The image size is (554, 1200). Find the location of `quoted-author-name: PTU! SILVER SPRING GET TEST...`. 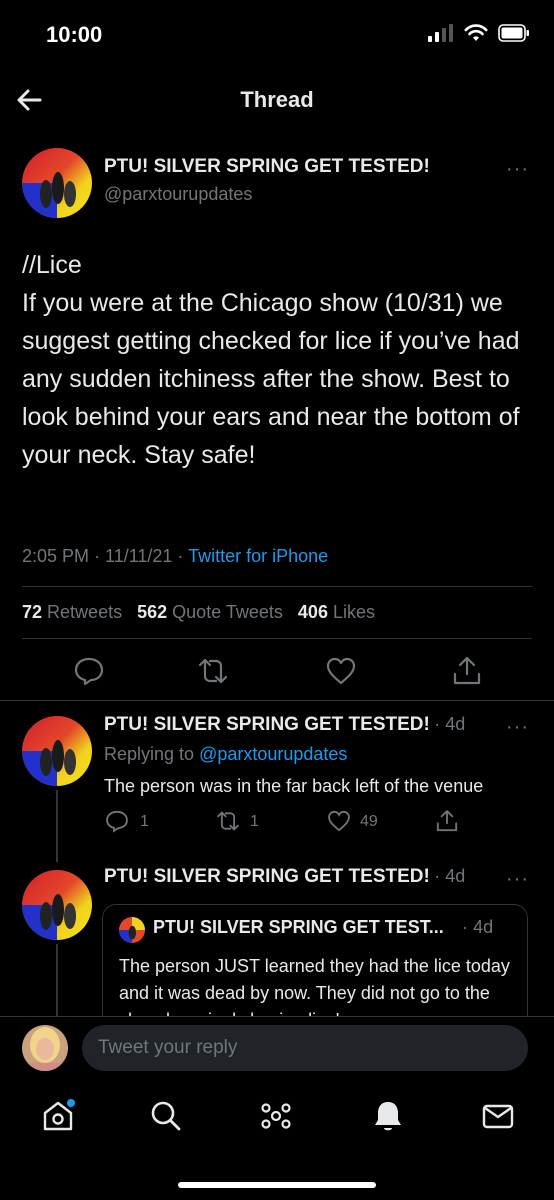

quoted-author-name: PTU! SILVER SPRING GET TEST... is located at coordinates (298, 927).